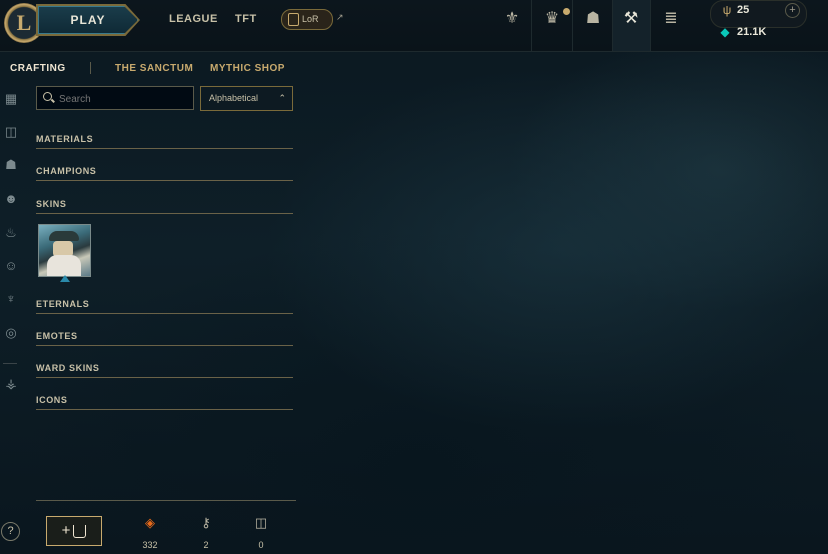  Describe the element at coordinates (727, 10) in the screenshot. I see `riot-points-icon: ψ` at that location.